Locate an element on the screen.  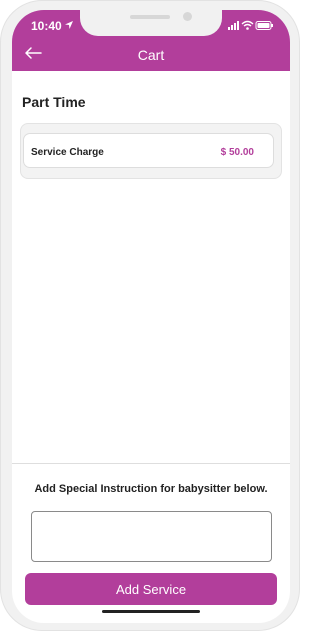
home-indicator is located at coordinates (151, 611).